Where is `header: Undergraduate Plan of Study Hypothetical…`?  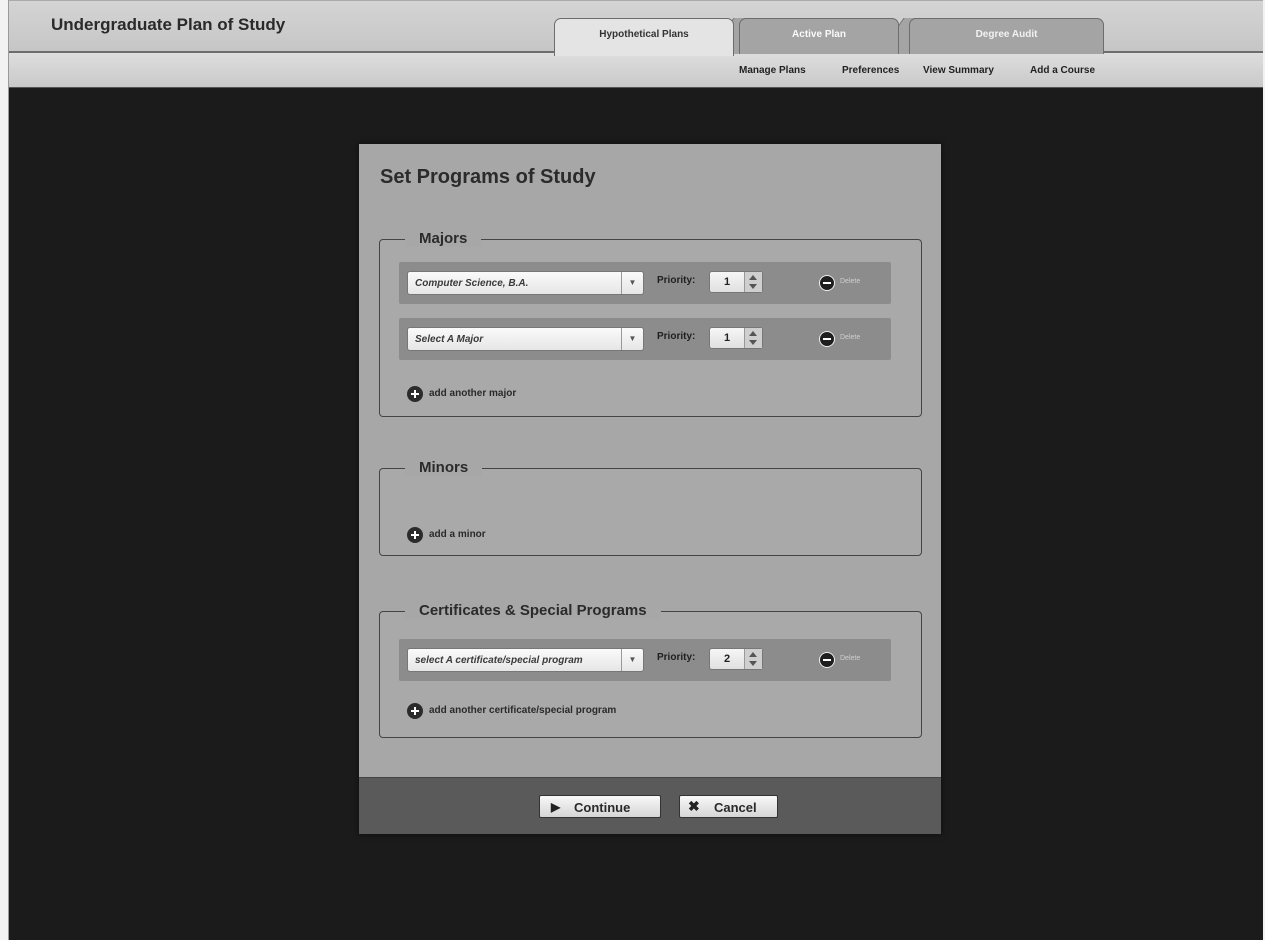 header: Undergraduate Plan of Study Hypothetical… is located at coordinates (636, 28).